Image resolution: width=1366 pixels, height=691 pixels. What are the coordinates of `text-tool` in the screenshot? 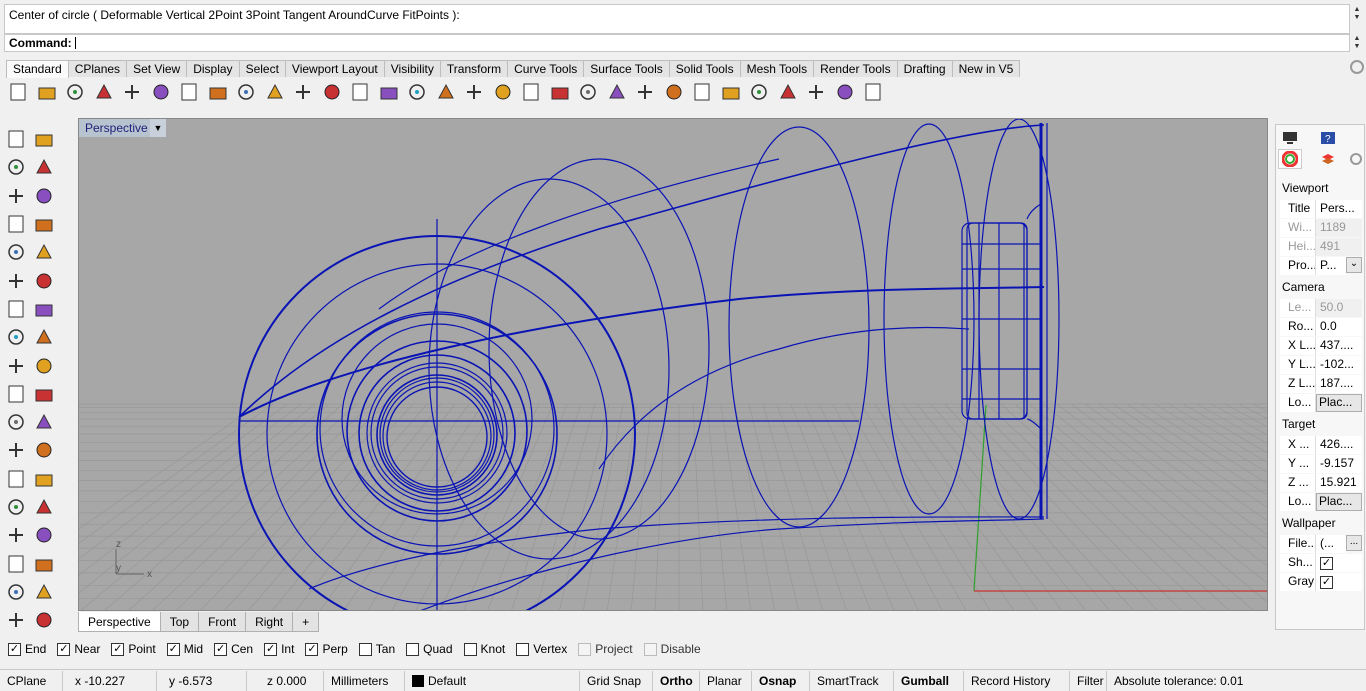 It's located at (16, 479).